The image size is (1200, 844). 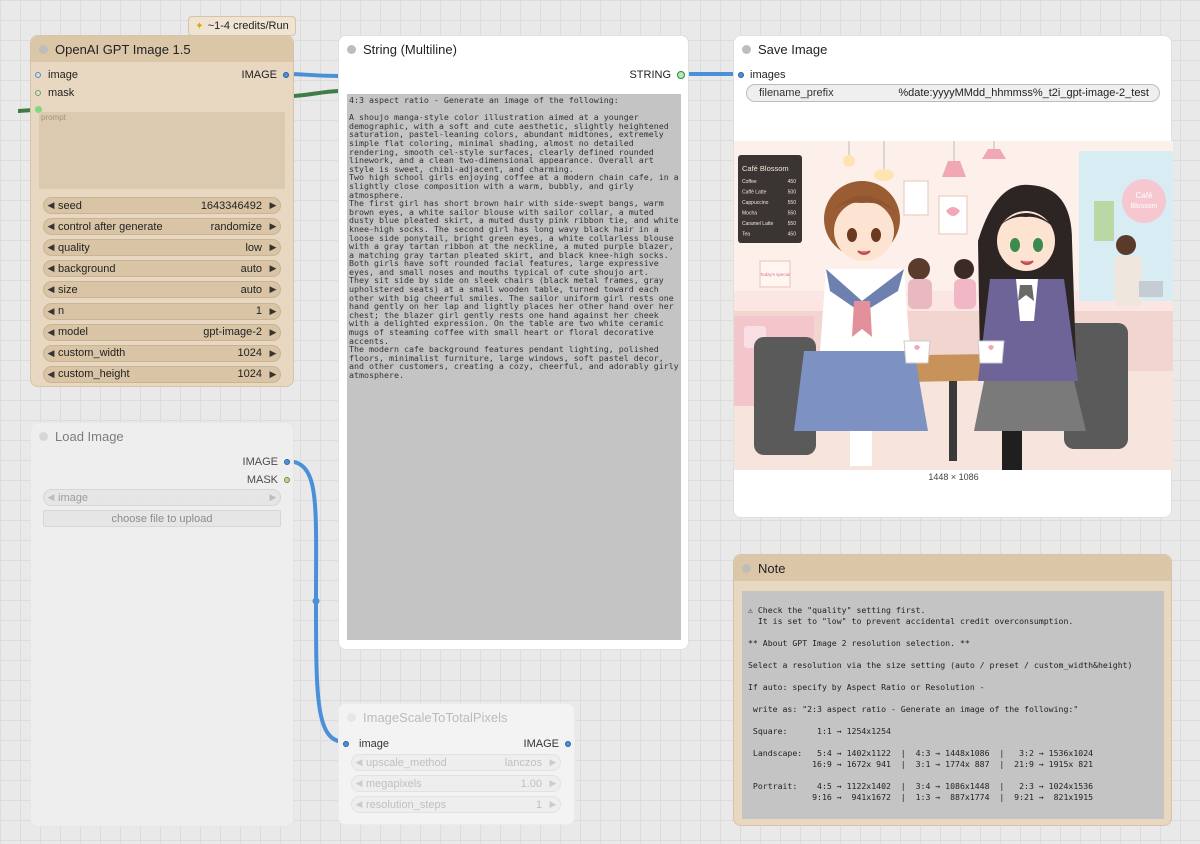 What do you see at coordinates (162, 436) in the screenshot?
I see `node-title-bar: Load Image` at bounding box center [162, 436].